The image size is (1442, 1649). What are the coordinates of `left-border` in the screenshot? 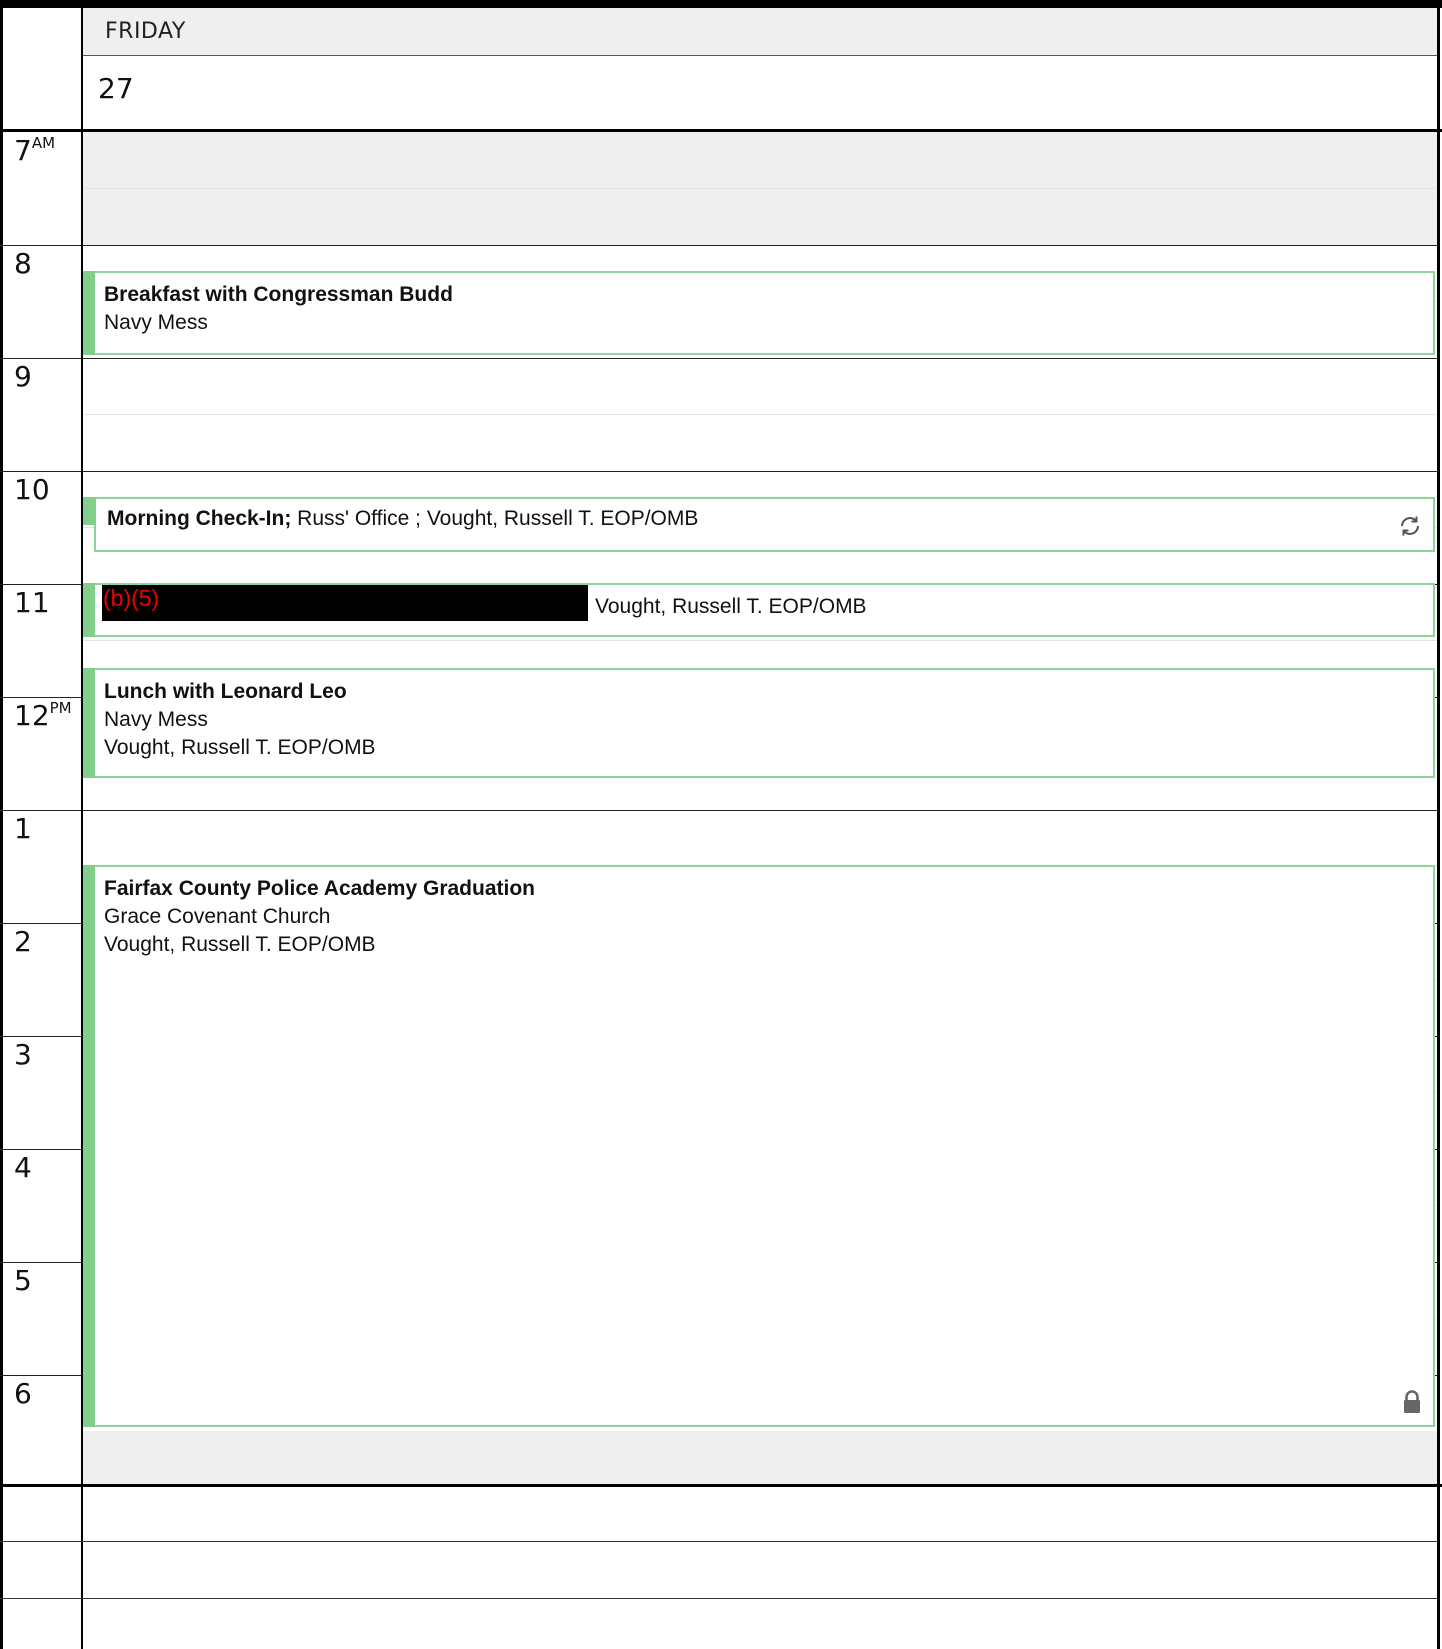 It's located at (1, 824).